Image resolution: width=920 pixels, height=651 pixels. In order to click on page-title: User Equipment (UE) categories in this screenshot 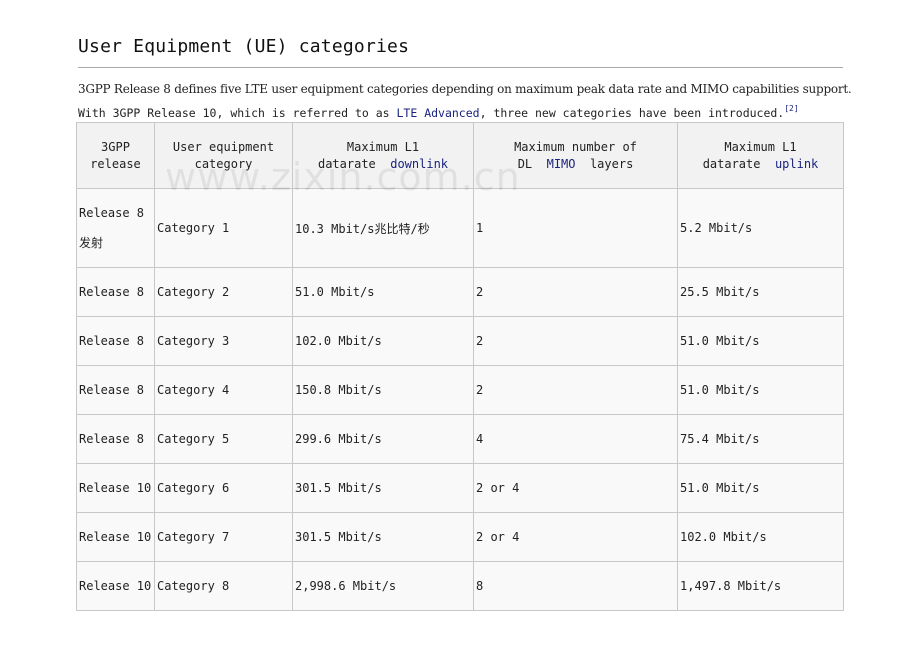, I will do `click(244, 46)`.